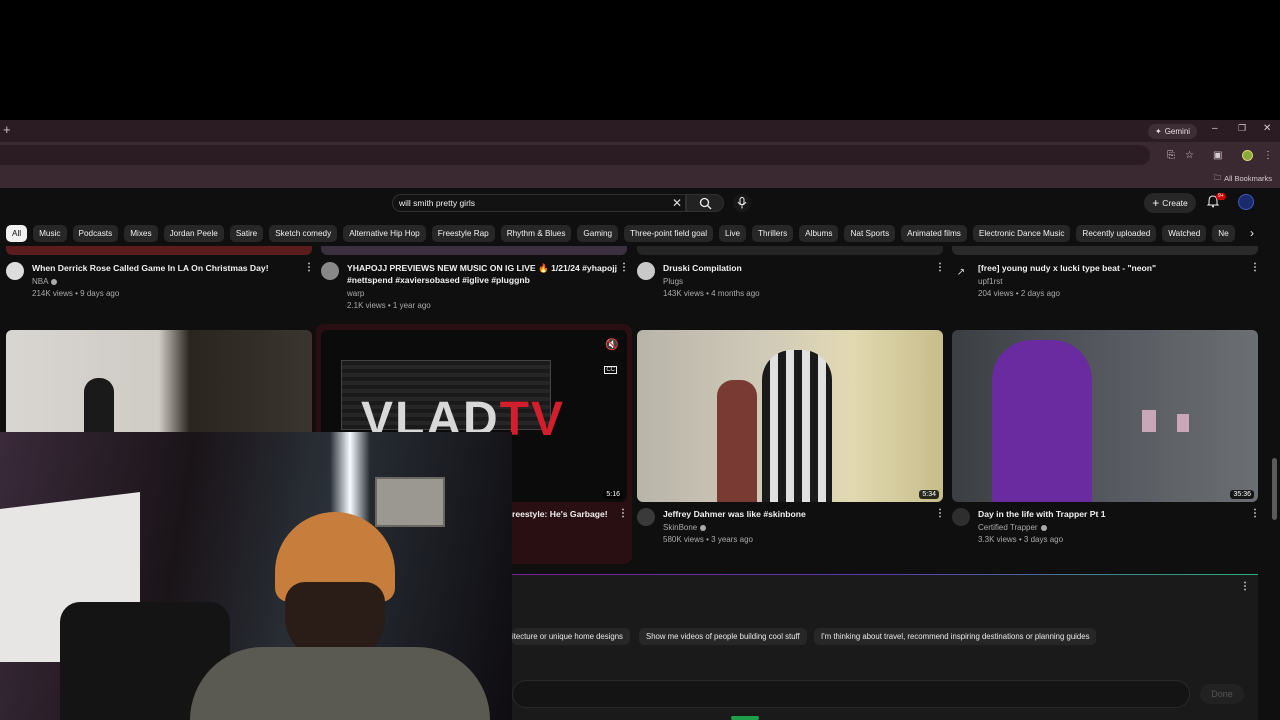  Describe the element at coordinates (1021, 233) in the screenshot. I see `filter-chip: Electronic Dance Music` at that location.